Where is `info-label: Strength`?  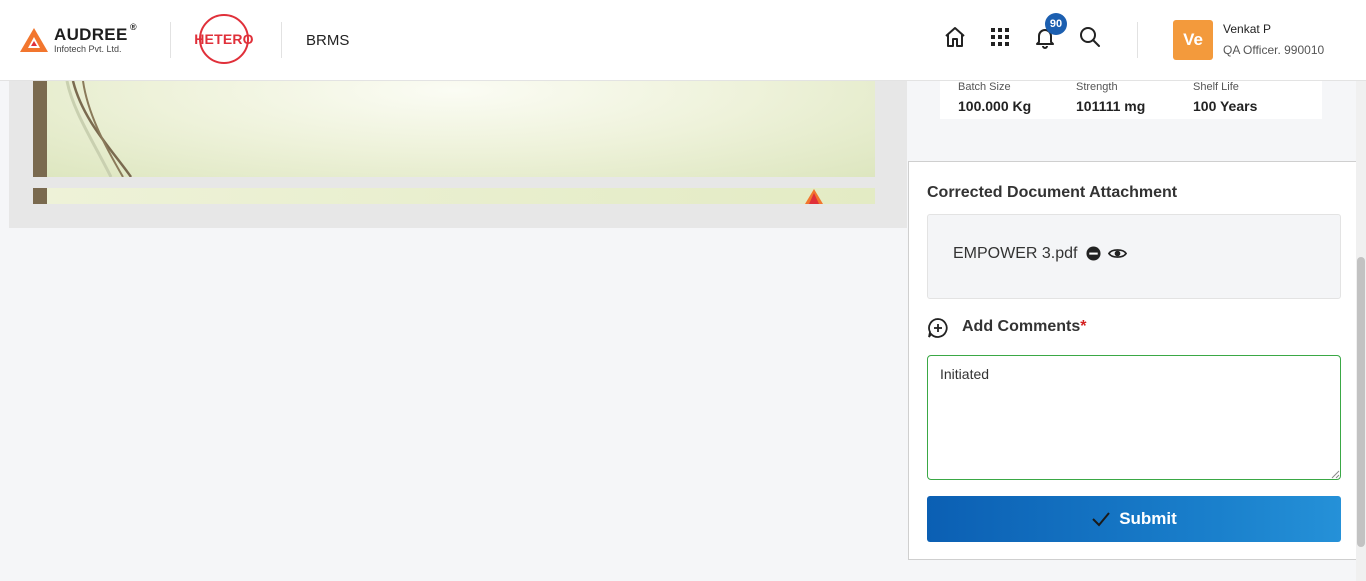 info-label: Strength is located at coordinates (1097, 87).